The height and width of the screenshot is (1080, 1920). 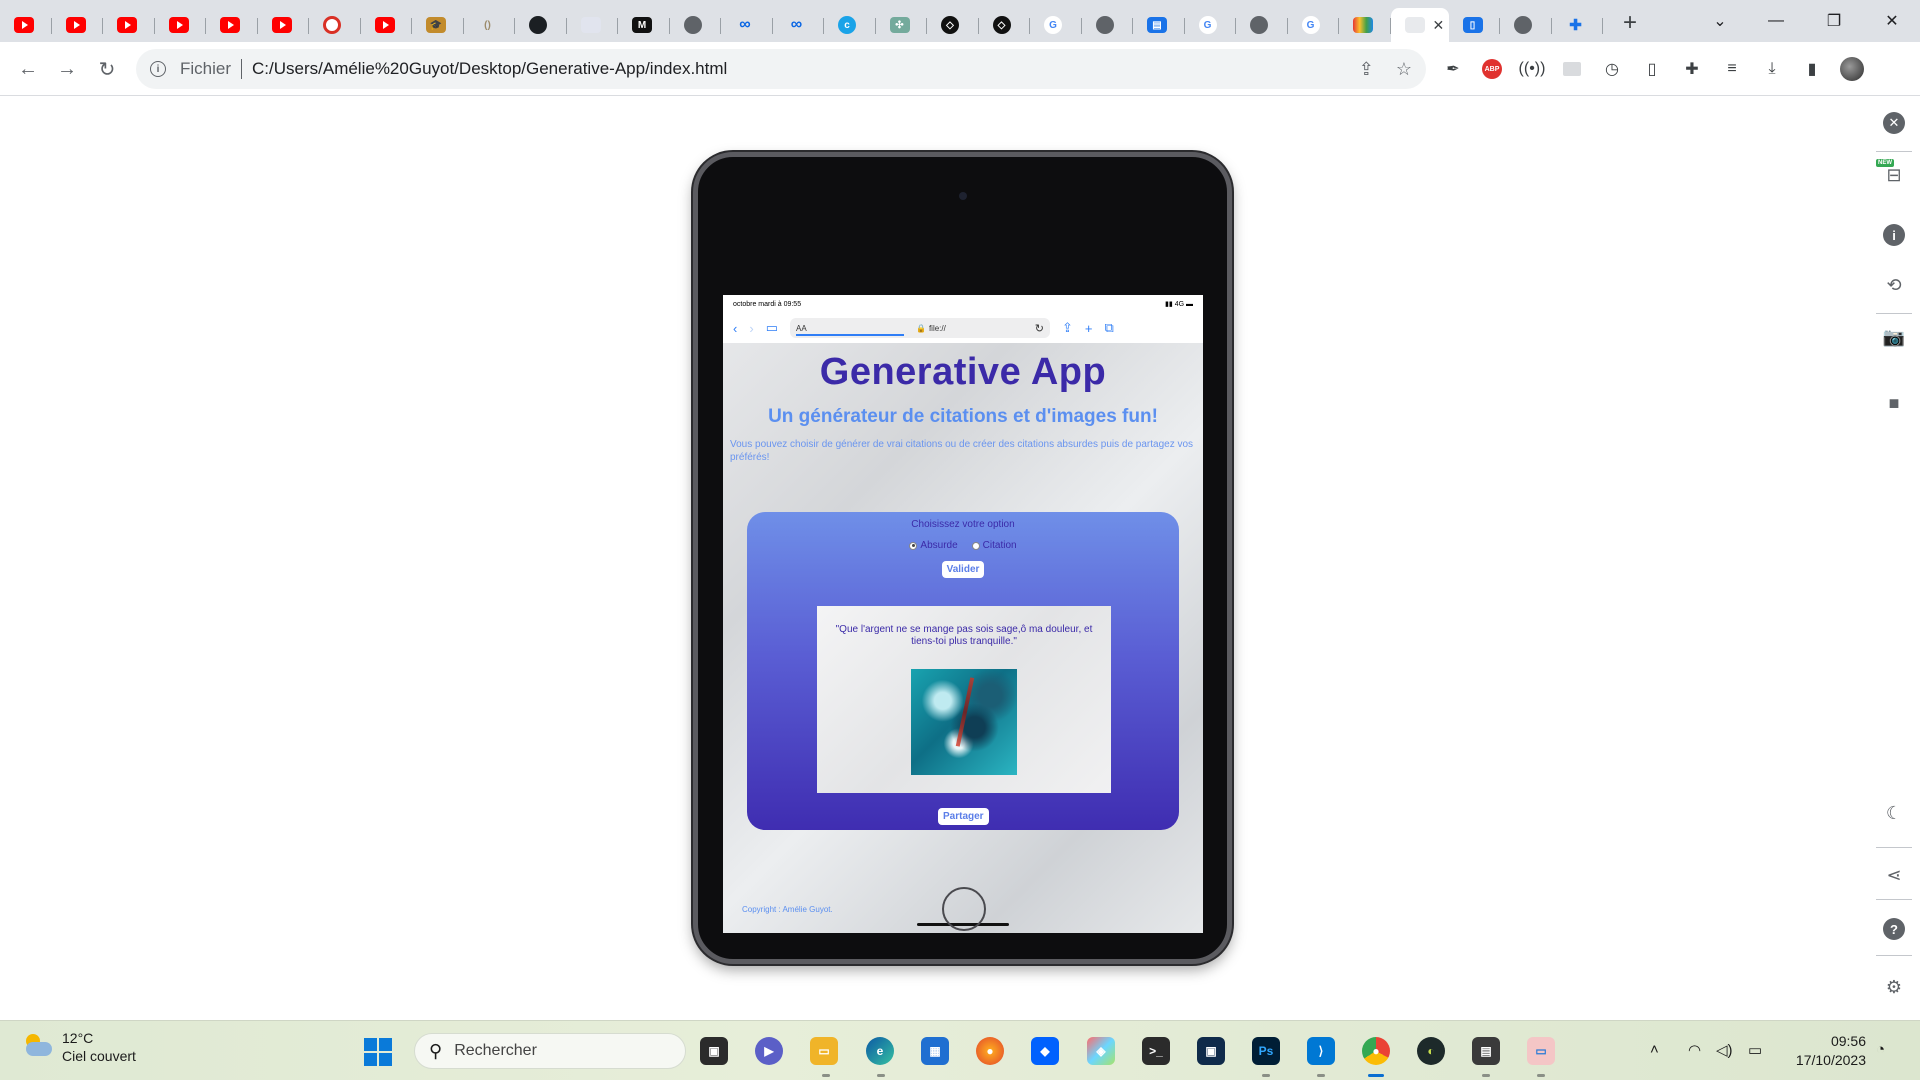 I want to click on safari-share-icon: ⇪, so click(x=1067, y=328).